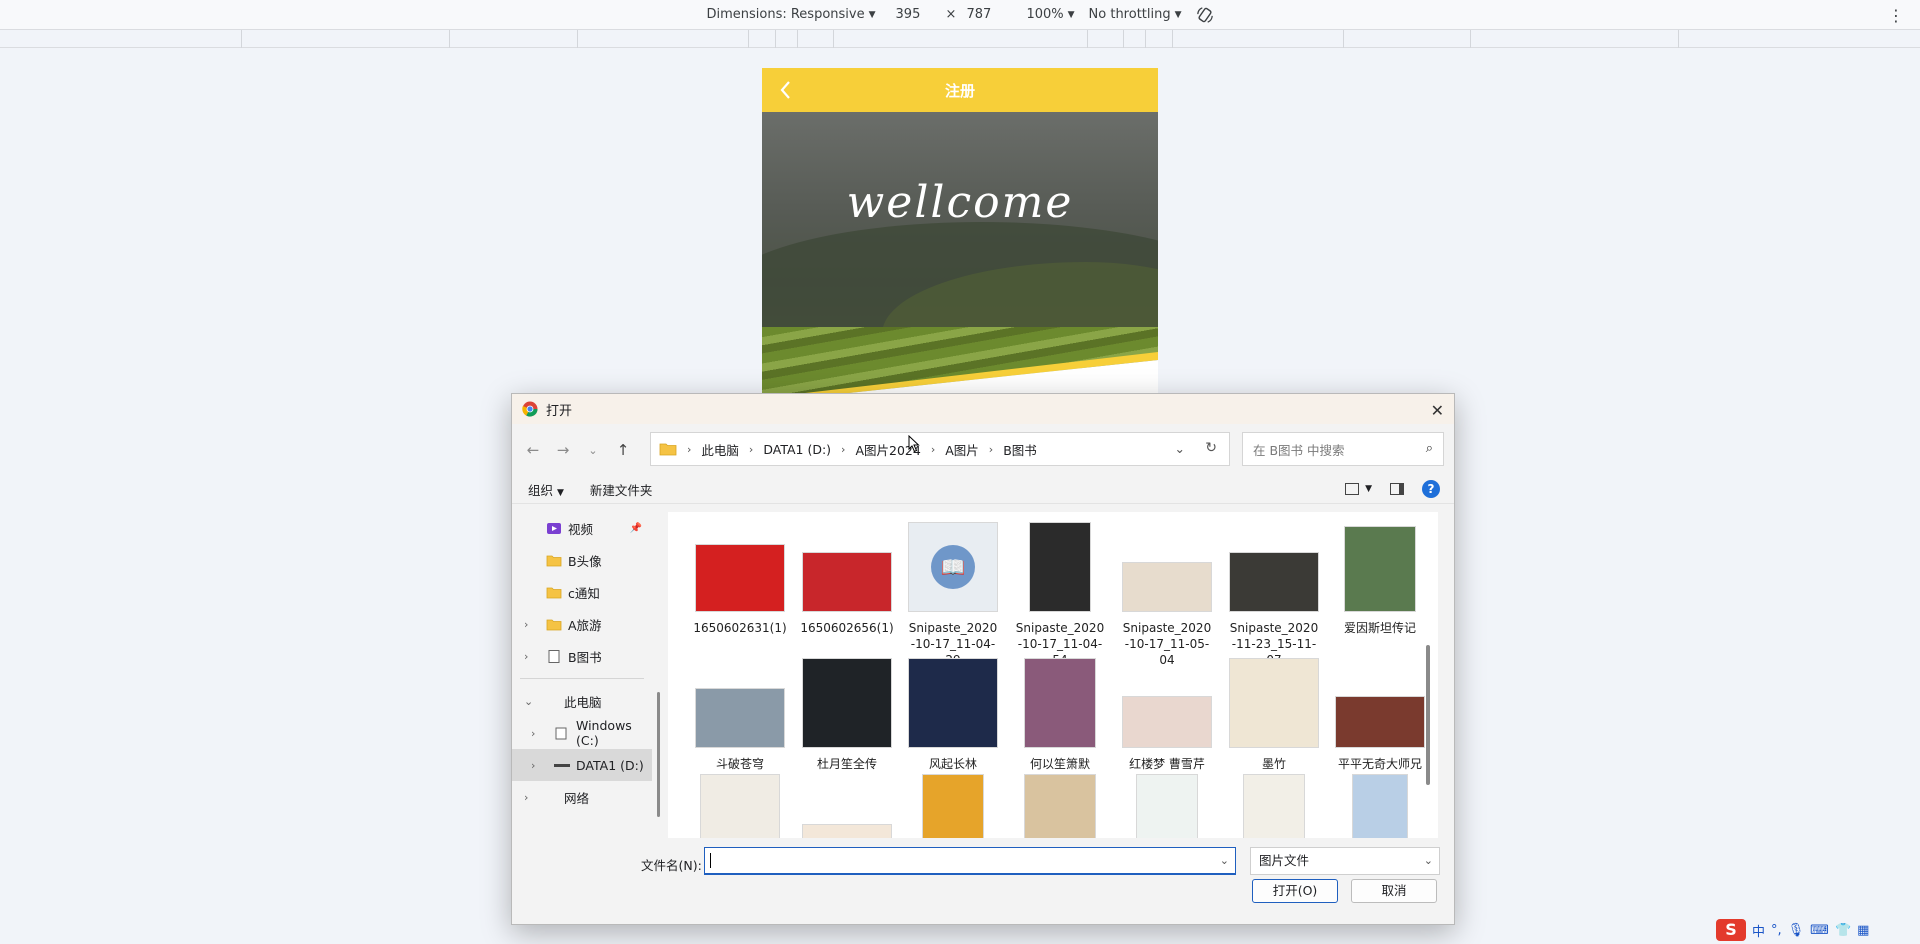 This screenshot has width=1920, height=944. What do you see at coordinates (621, 489) in the screenshot?
I see `new-folder-button: 新建文件夹` at bounding box center [621, 489].